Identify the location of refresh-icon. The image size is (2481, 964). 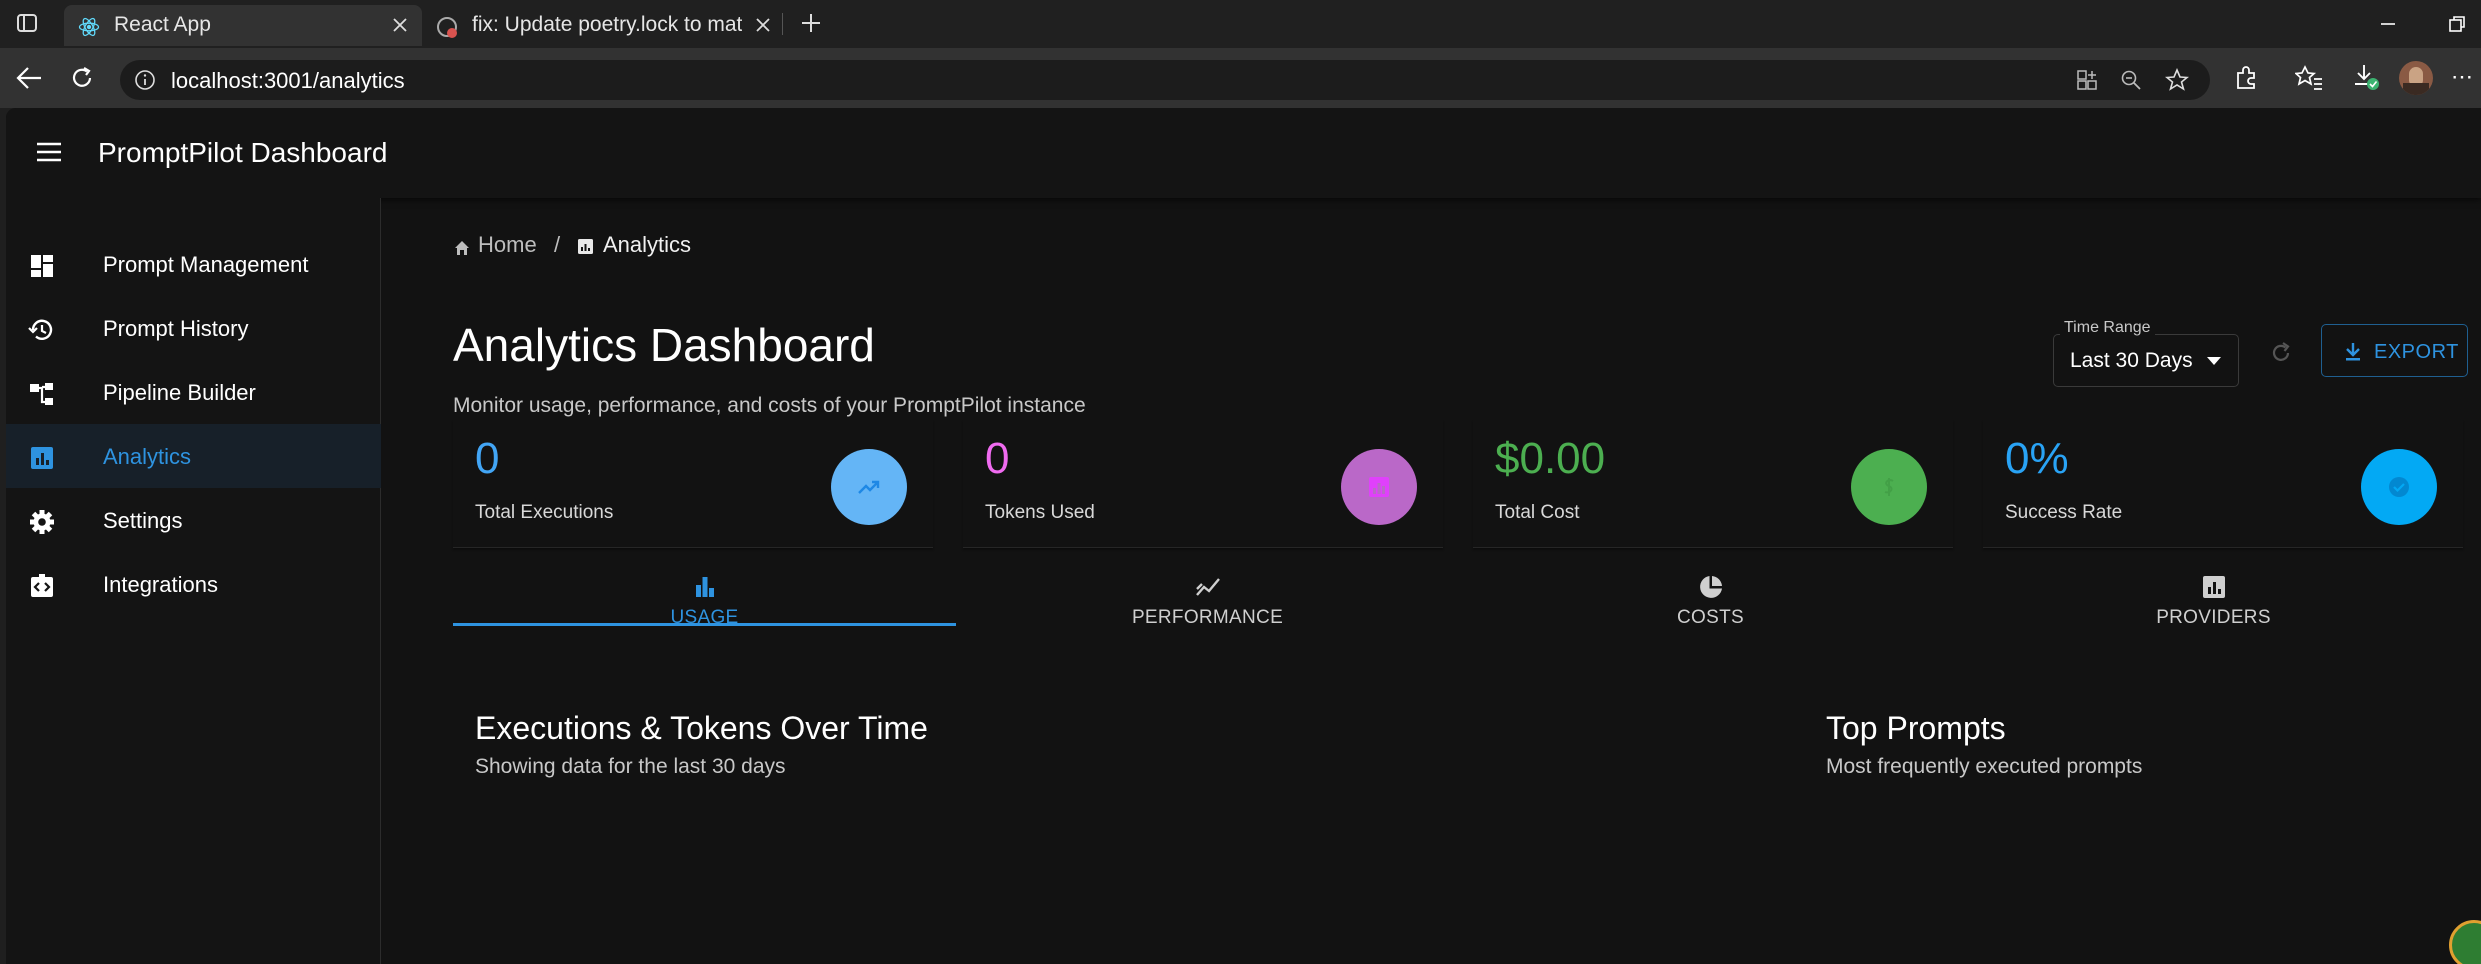
(82, 78).